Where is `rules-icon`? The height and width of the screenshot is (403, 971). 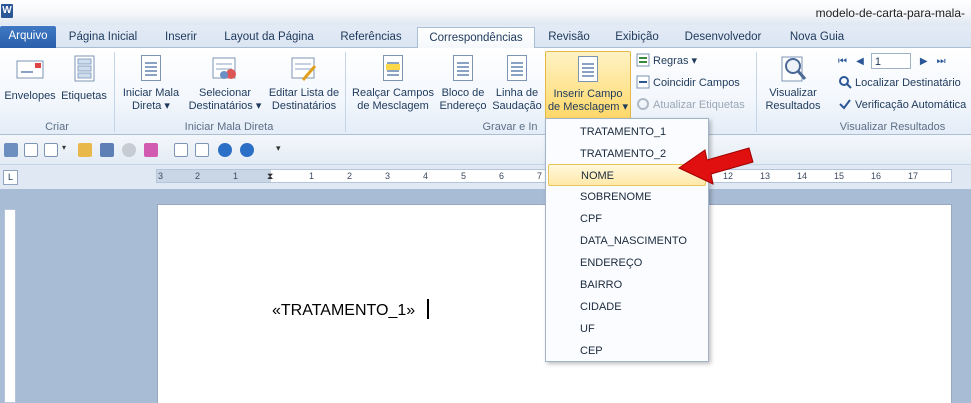
rules-icon is located at coordinates (643, 60).